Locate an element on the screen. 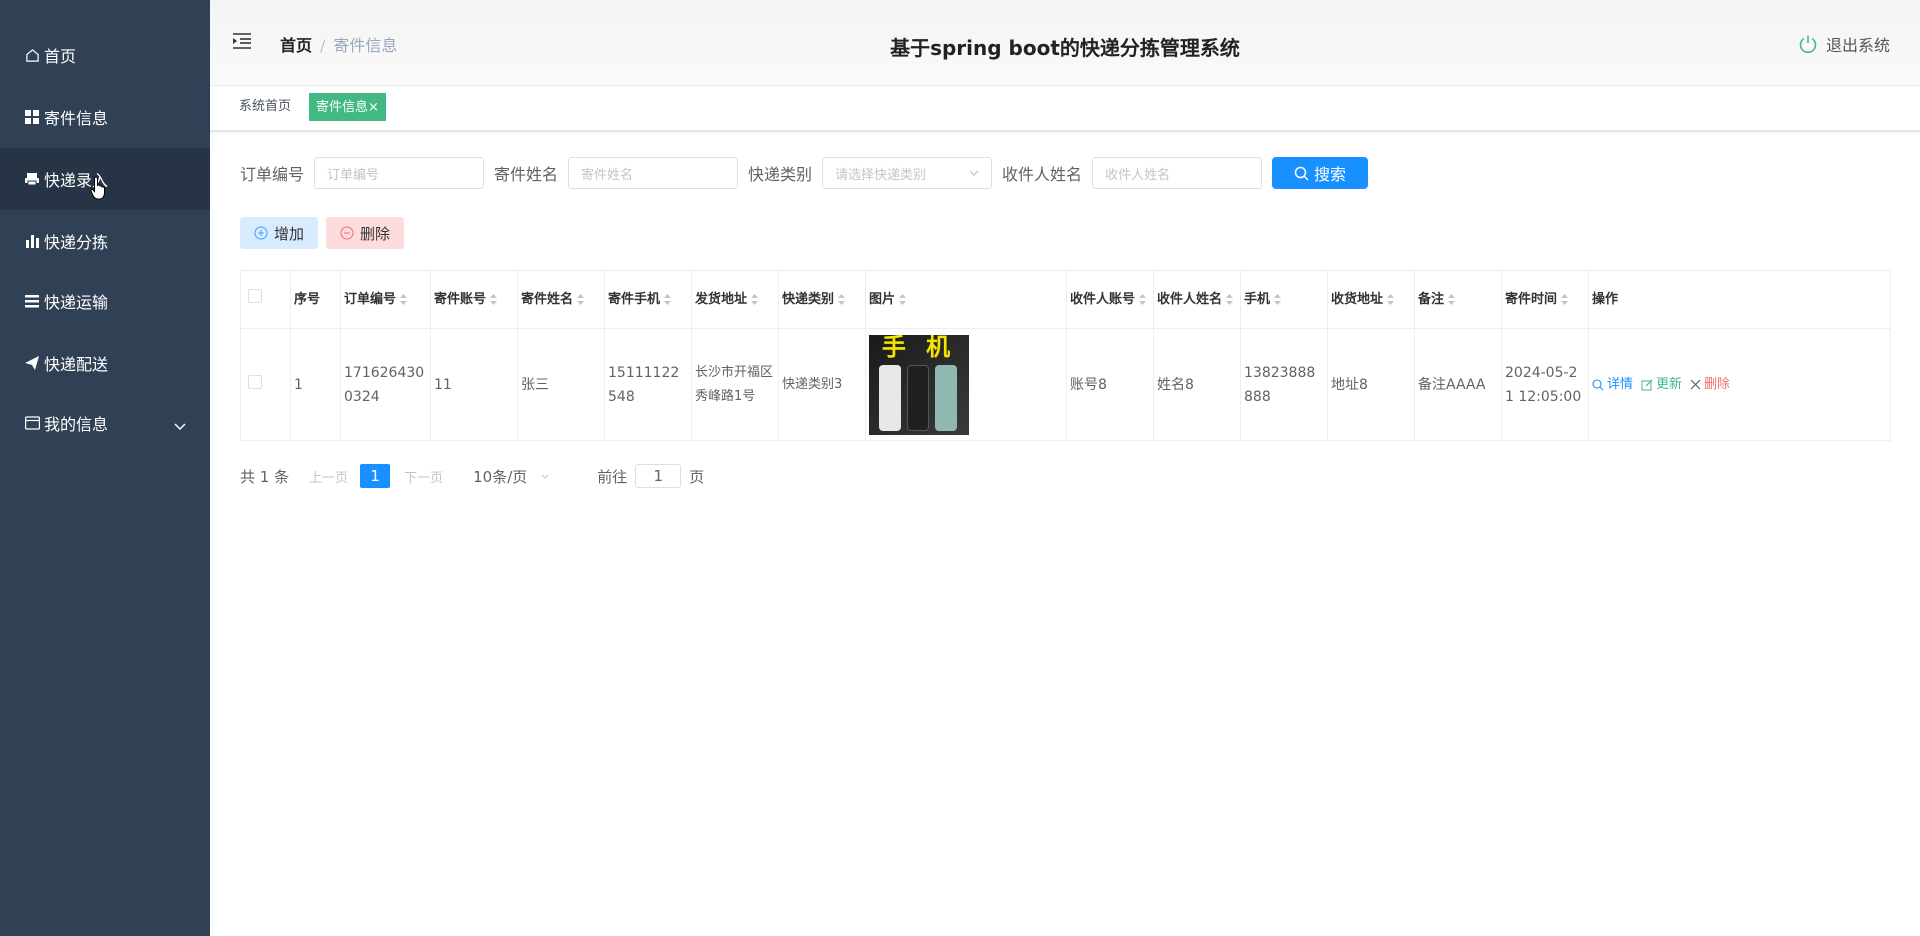 Image resolution: width=1920 pixels, height=936 pixels. cell-receiver-phone: 13823888888 is located at coordinates (1284, 384).